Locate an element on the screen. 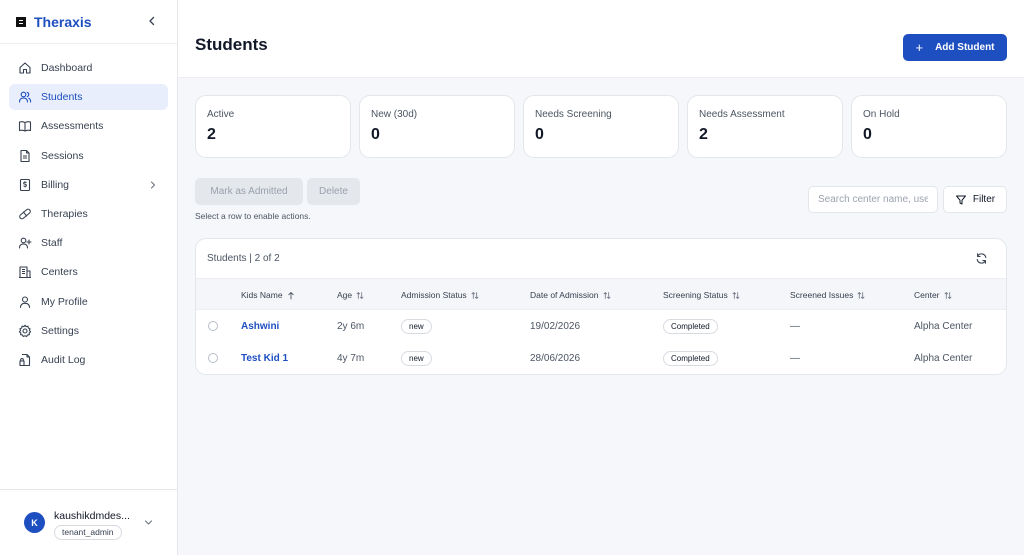 The width and height of the screenshot is (1024, 555). file-audit-icon is located at coordinates (25, 360).